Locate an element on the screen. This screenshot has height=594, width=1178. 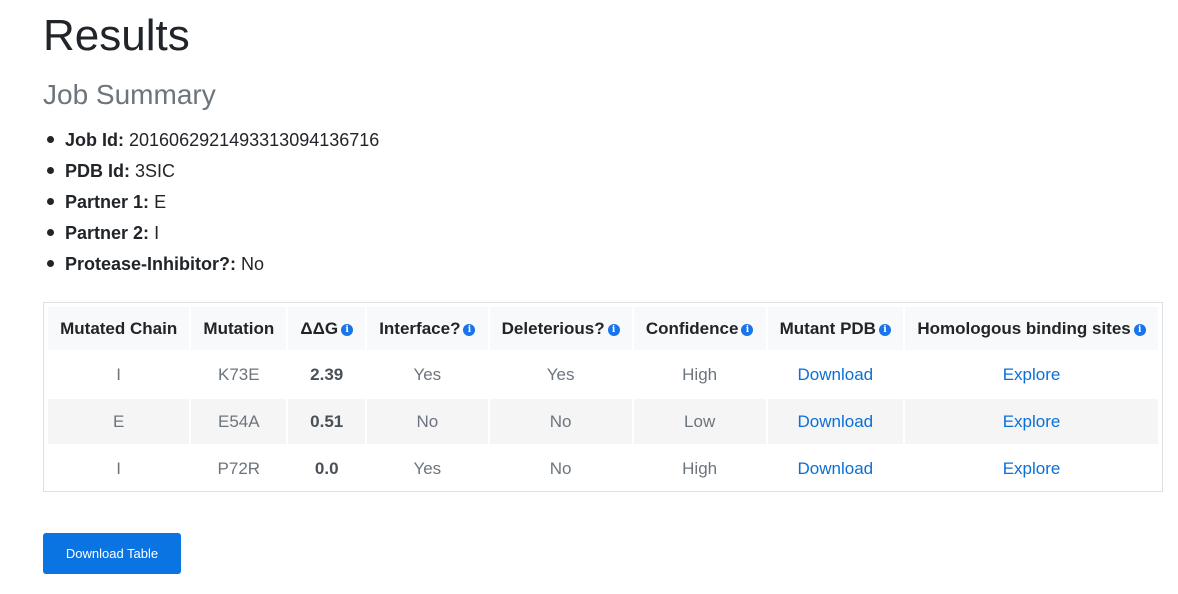
summary-item-partner-2: Partner 2: I is located at coordinates (211, 233).